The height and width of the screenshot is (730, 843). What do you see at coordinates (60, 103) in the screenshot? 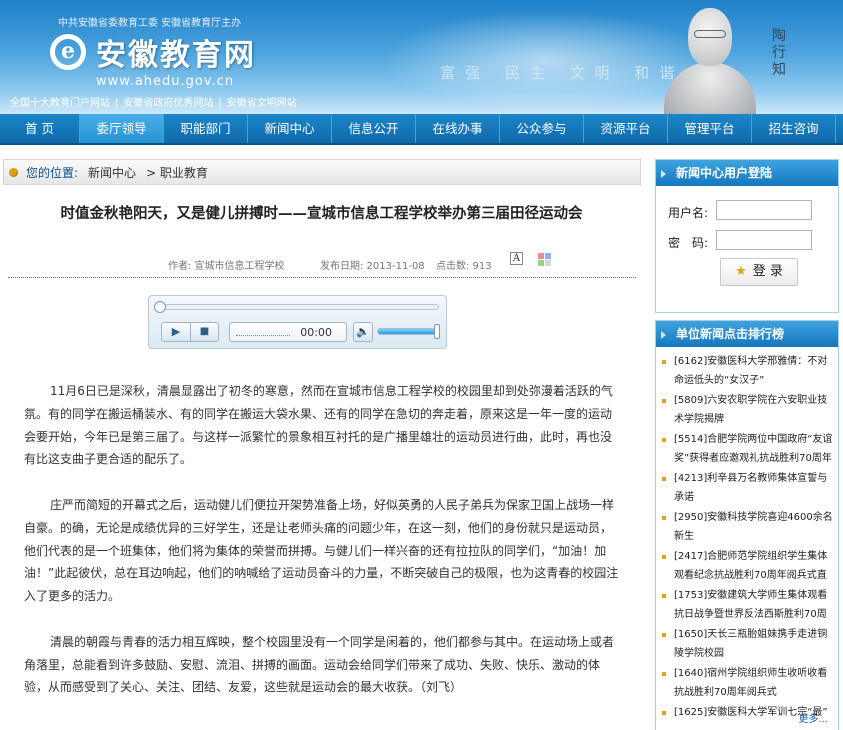
I see `header-link: 全国十大教育门户网站` at bounding box center [60, 103].